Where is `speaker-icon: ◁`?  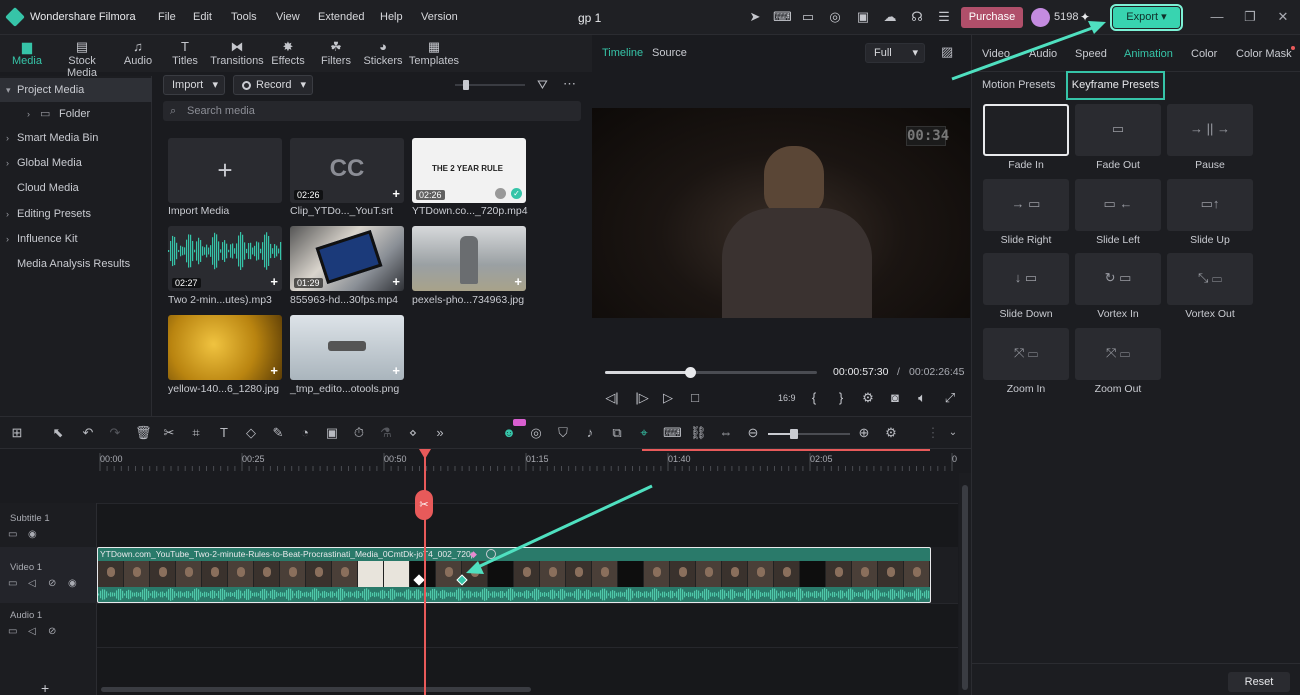 speaker-icon: ◁ is located at coordinates (32, 631).